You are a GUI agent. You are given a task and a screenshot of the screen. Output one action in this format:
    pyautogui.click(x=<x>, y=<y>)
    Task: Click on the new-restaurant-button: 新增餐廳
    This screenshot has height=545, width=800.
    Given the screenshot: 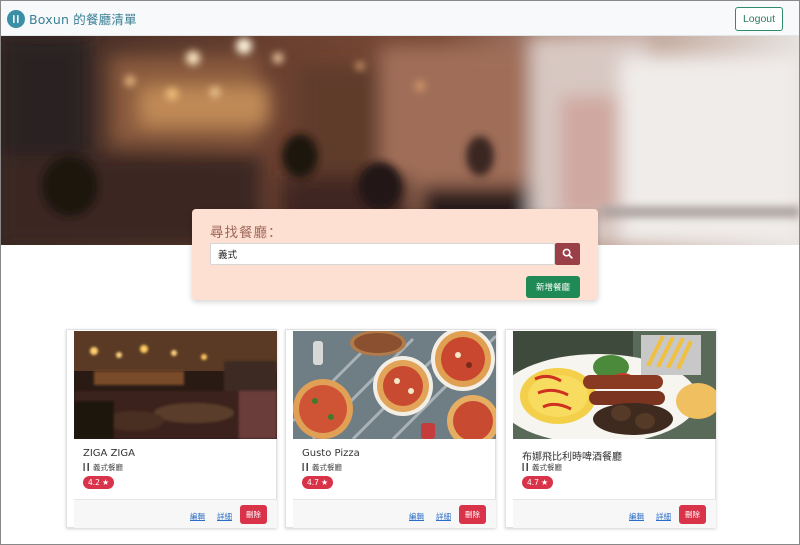 What is the action you would take?
    pyautogui.click(x=553, y=287)
    